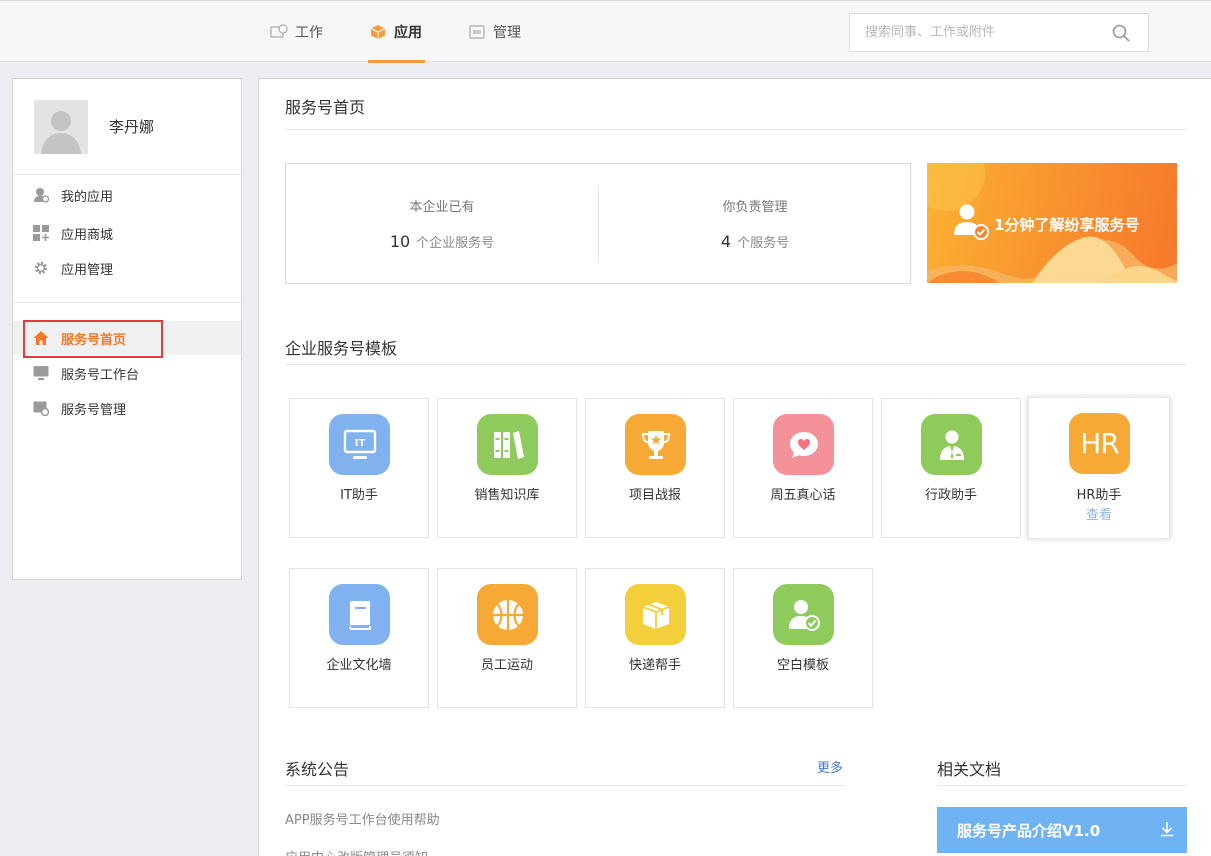 The width and height of the screenshot is (1211, 856). What do you see at coordinates (1167, 829) in the screenshot?
I see `download-icon` at bounding box center [1167, 829].